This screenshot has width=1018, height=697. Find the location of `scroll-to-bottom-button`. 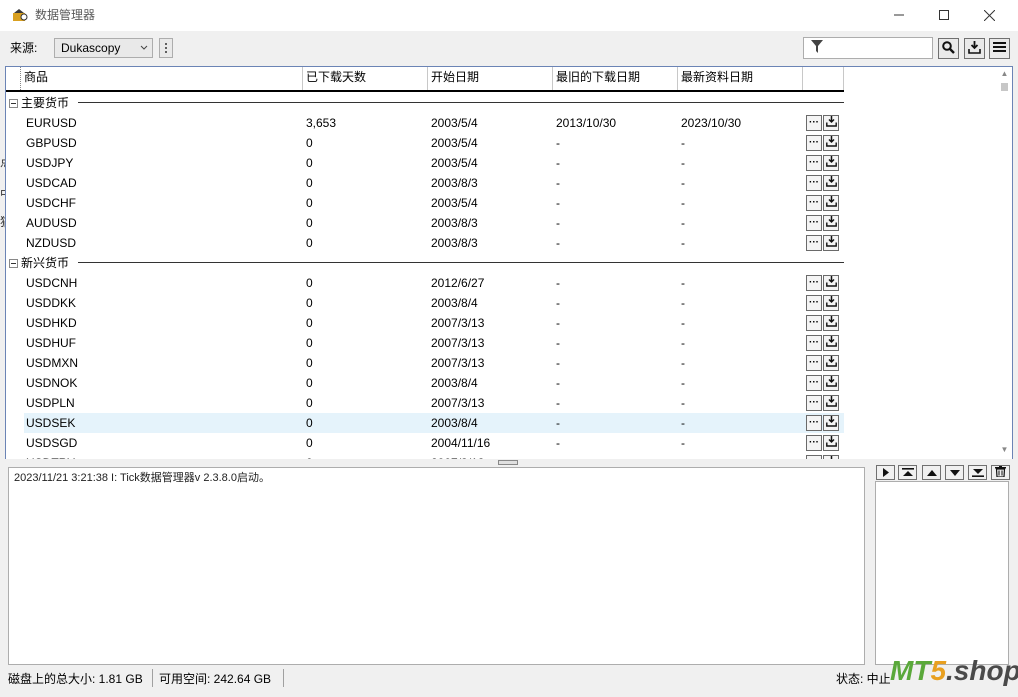

scroll-to-bottom-button is located at coordinates (977, 472).